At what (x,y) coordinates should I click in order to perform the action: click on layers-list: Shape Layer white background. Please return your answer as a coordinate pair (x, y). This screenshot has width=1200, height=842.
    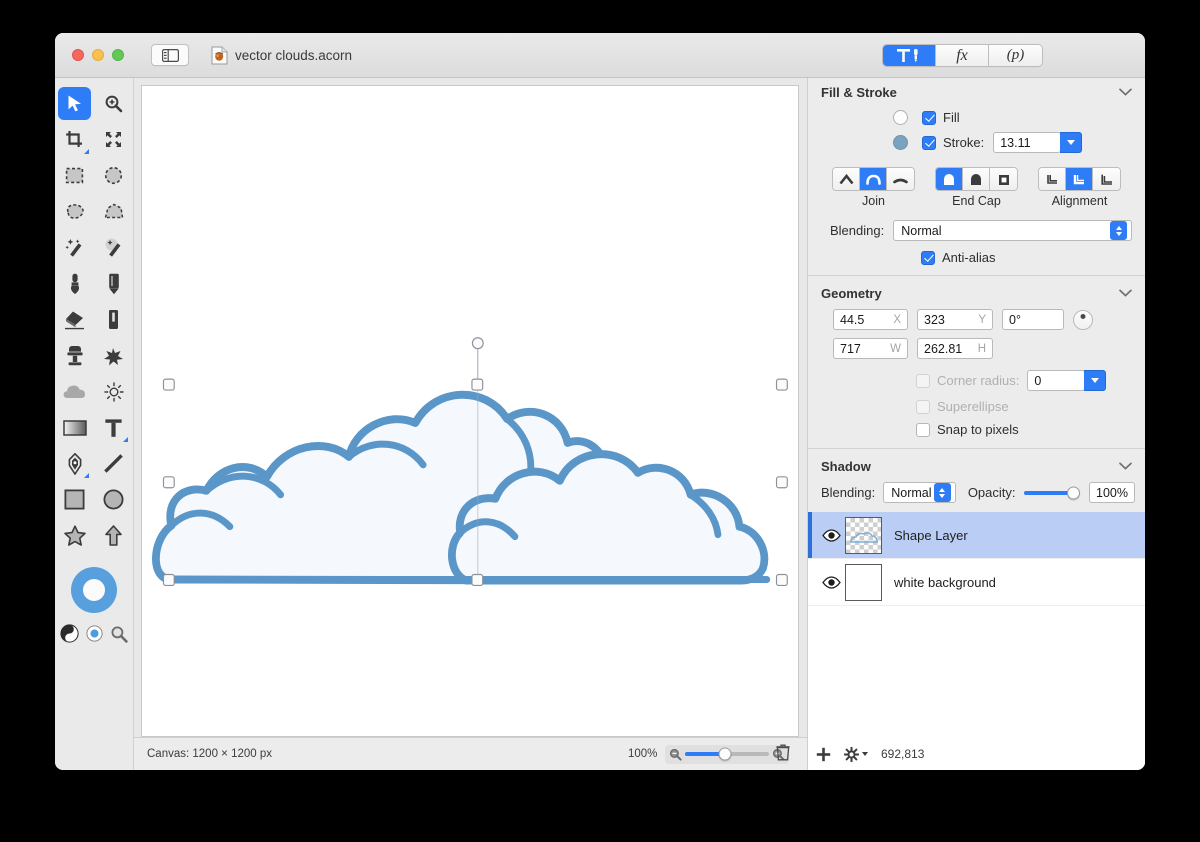
    Looking at the image, I should click on (976, 641).